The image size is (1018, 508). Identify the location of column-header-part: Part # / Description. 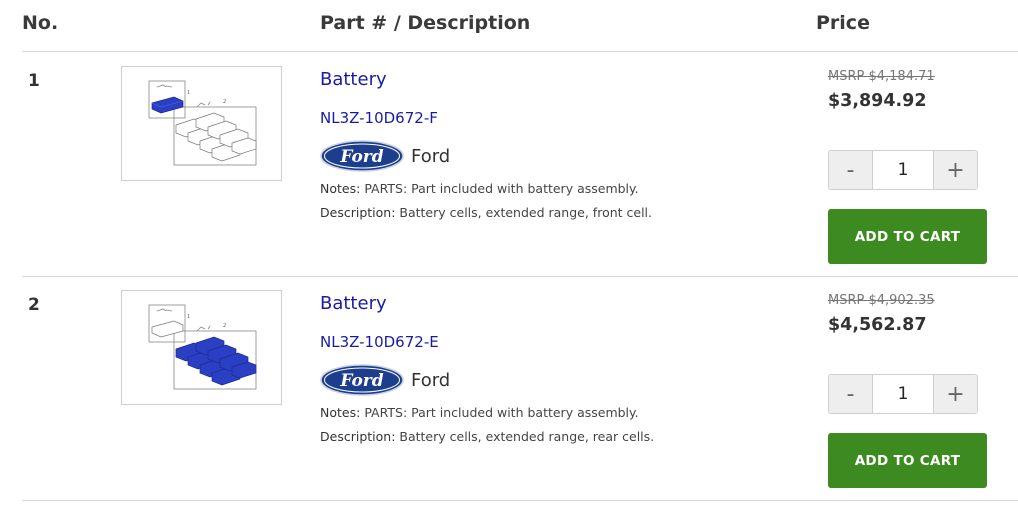
(425, 23).